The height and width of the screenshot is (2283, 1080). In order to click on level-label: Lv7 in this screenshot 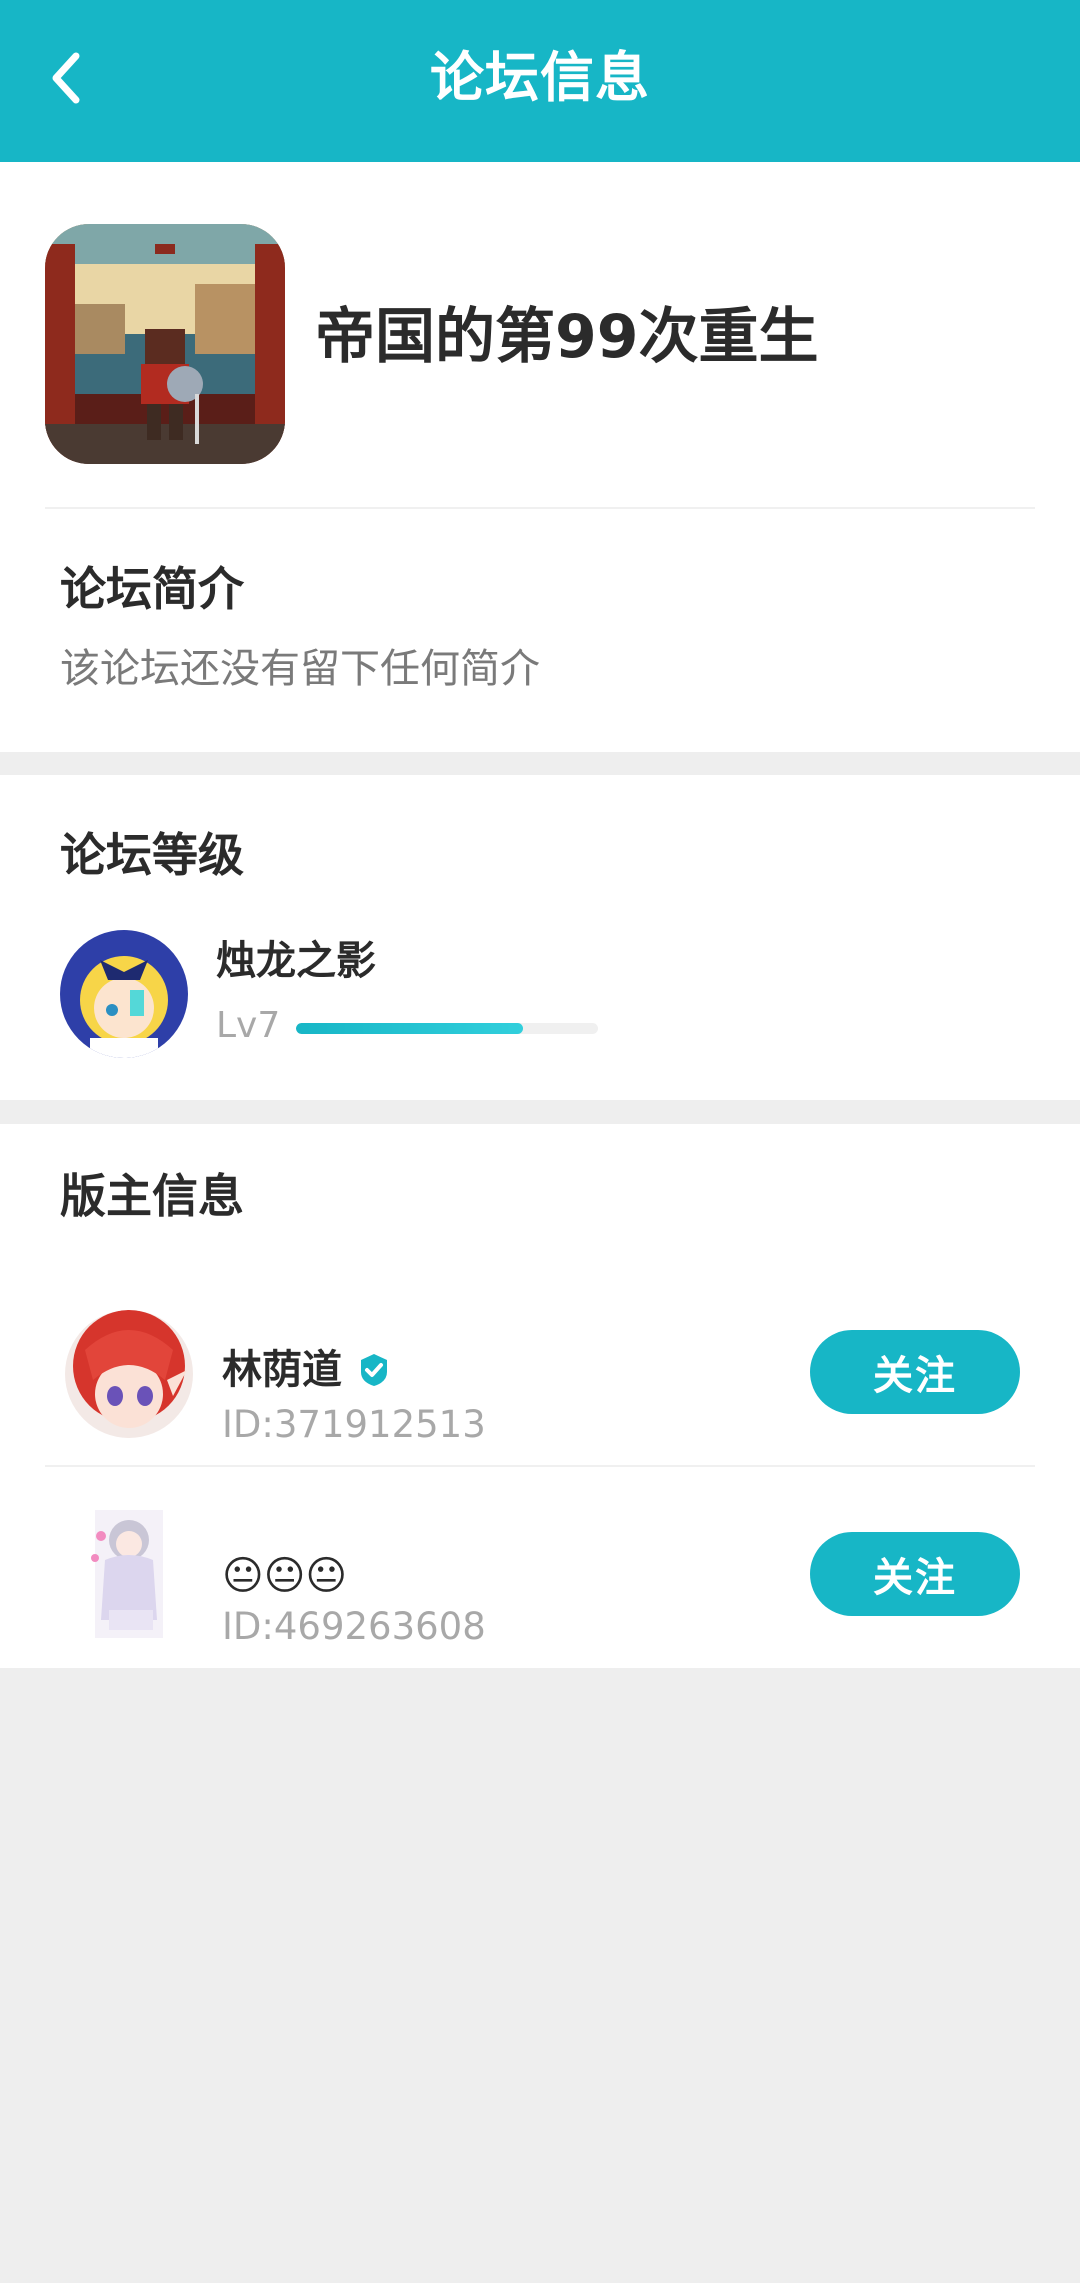, I will do `click(248, 1025)`.